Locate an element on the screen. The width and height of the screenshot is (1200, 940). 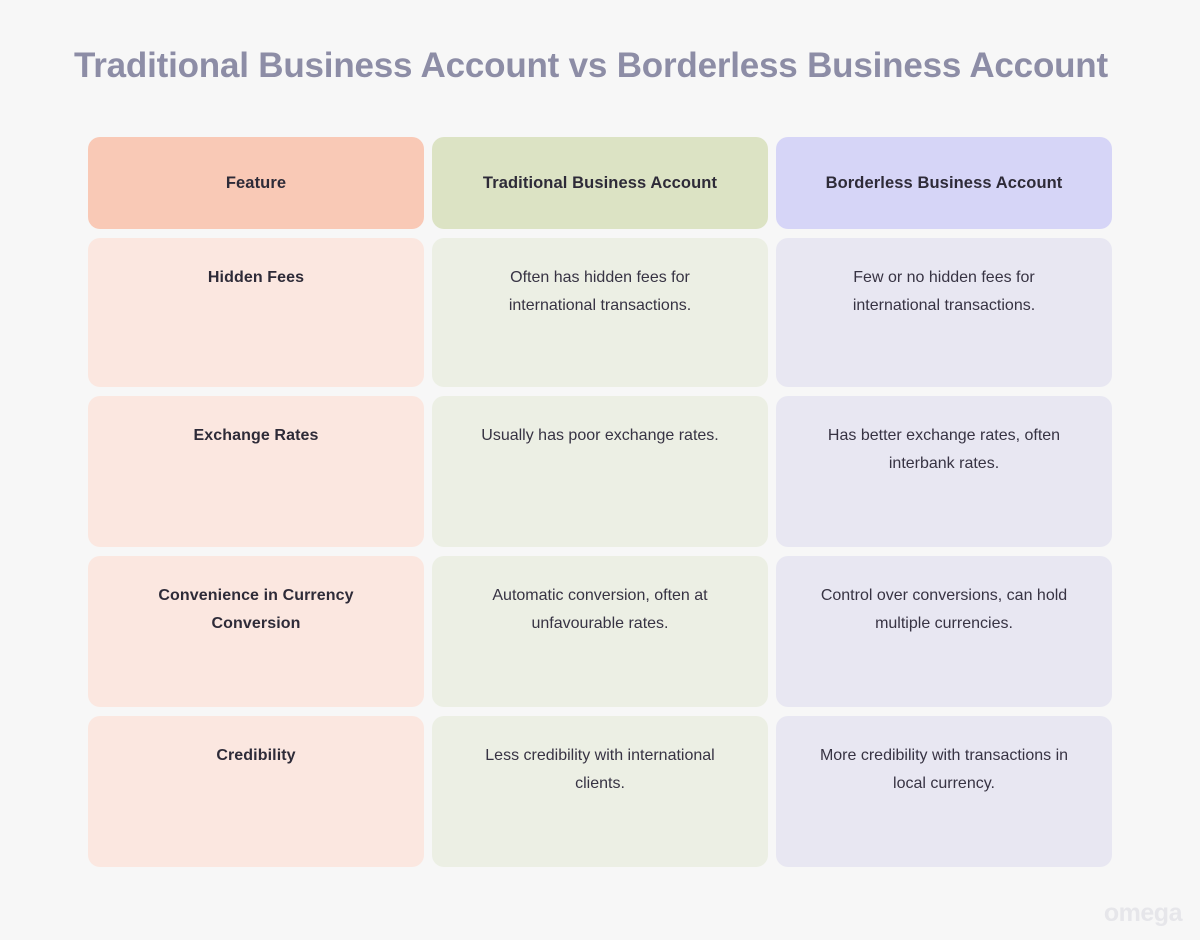
table-header-cell-traditional: Traditional Business Account is located at coordinates (600, 183).